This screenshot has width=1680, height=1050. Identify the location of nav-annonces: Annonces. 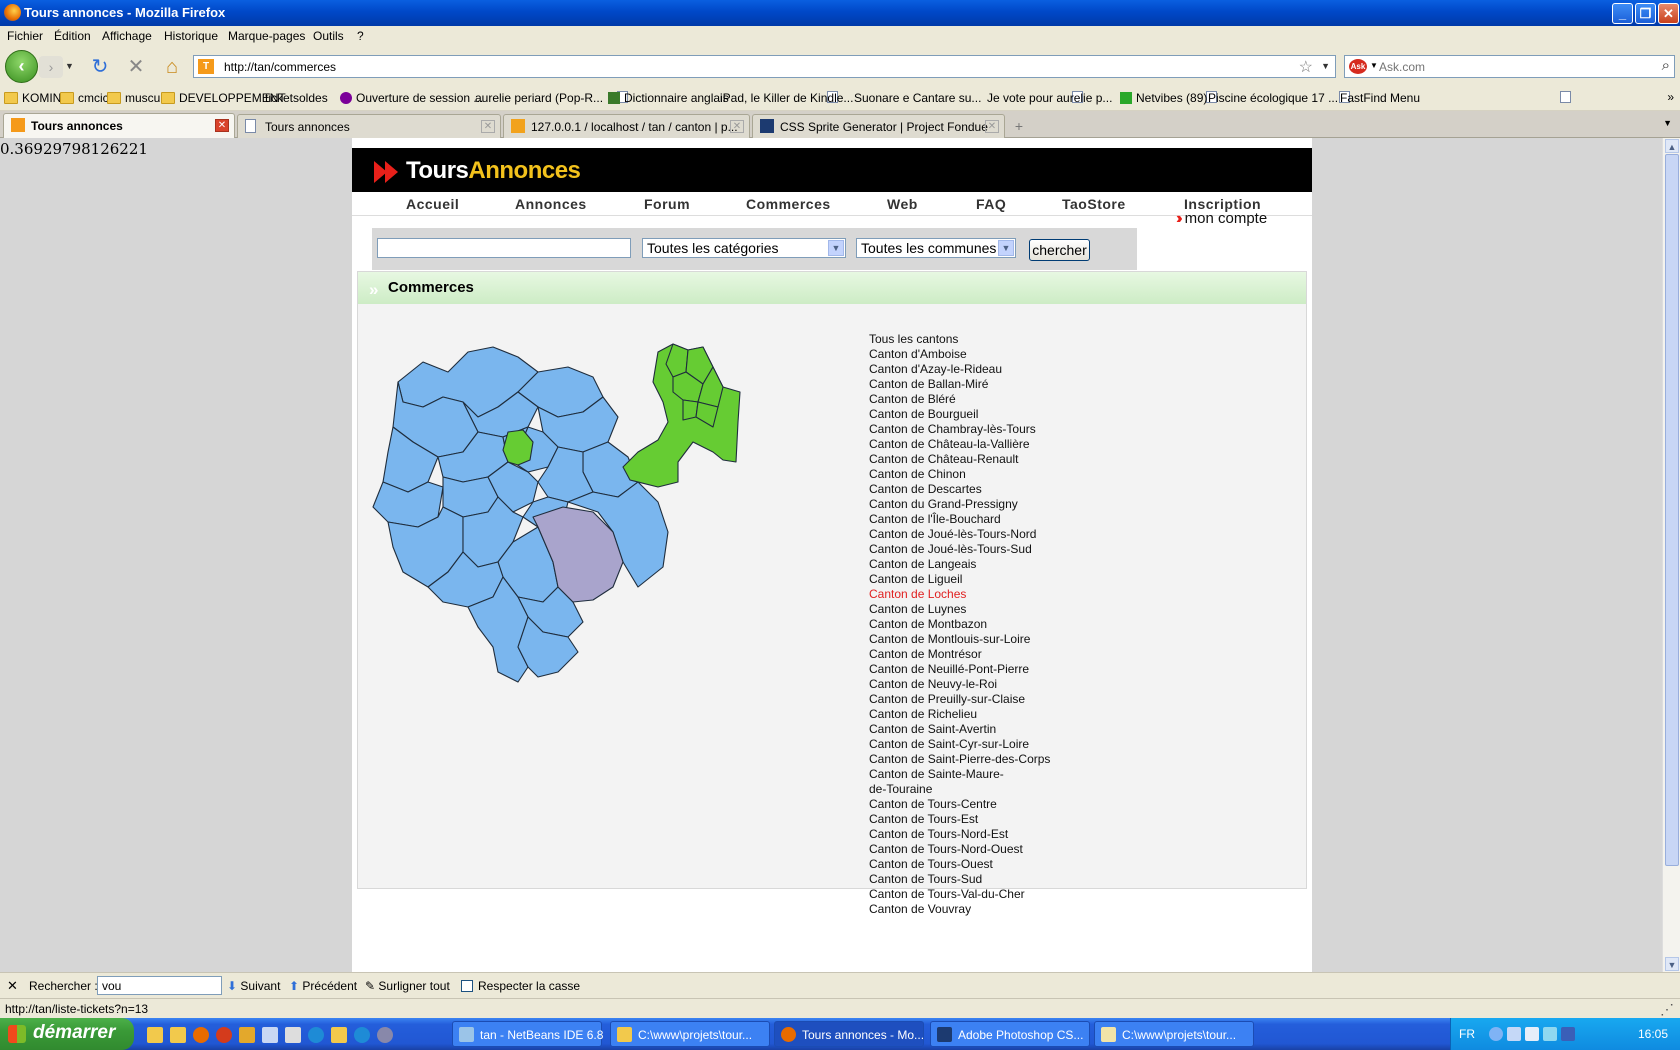
(551, 204).